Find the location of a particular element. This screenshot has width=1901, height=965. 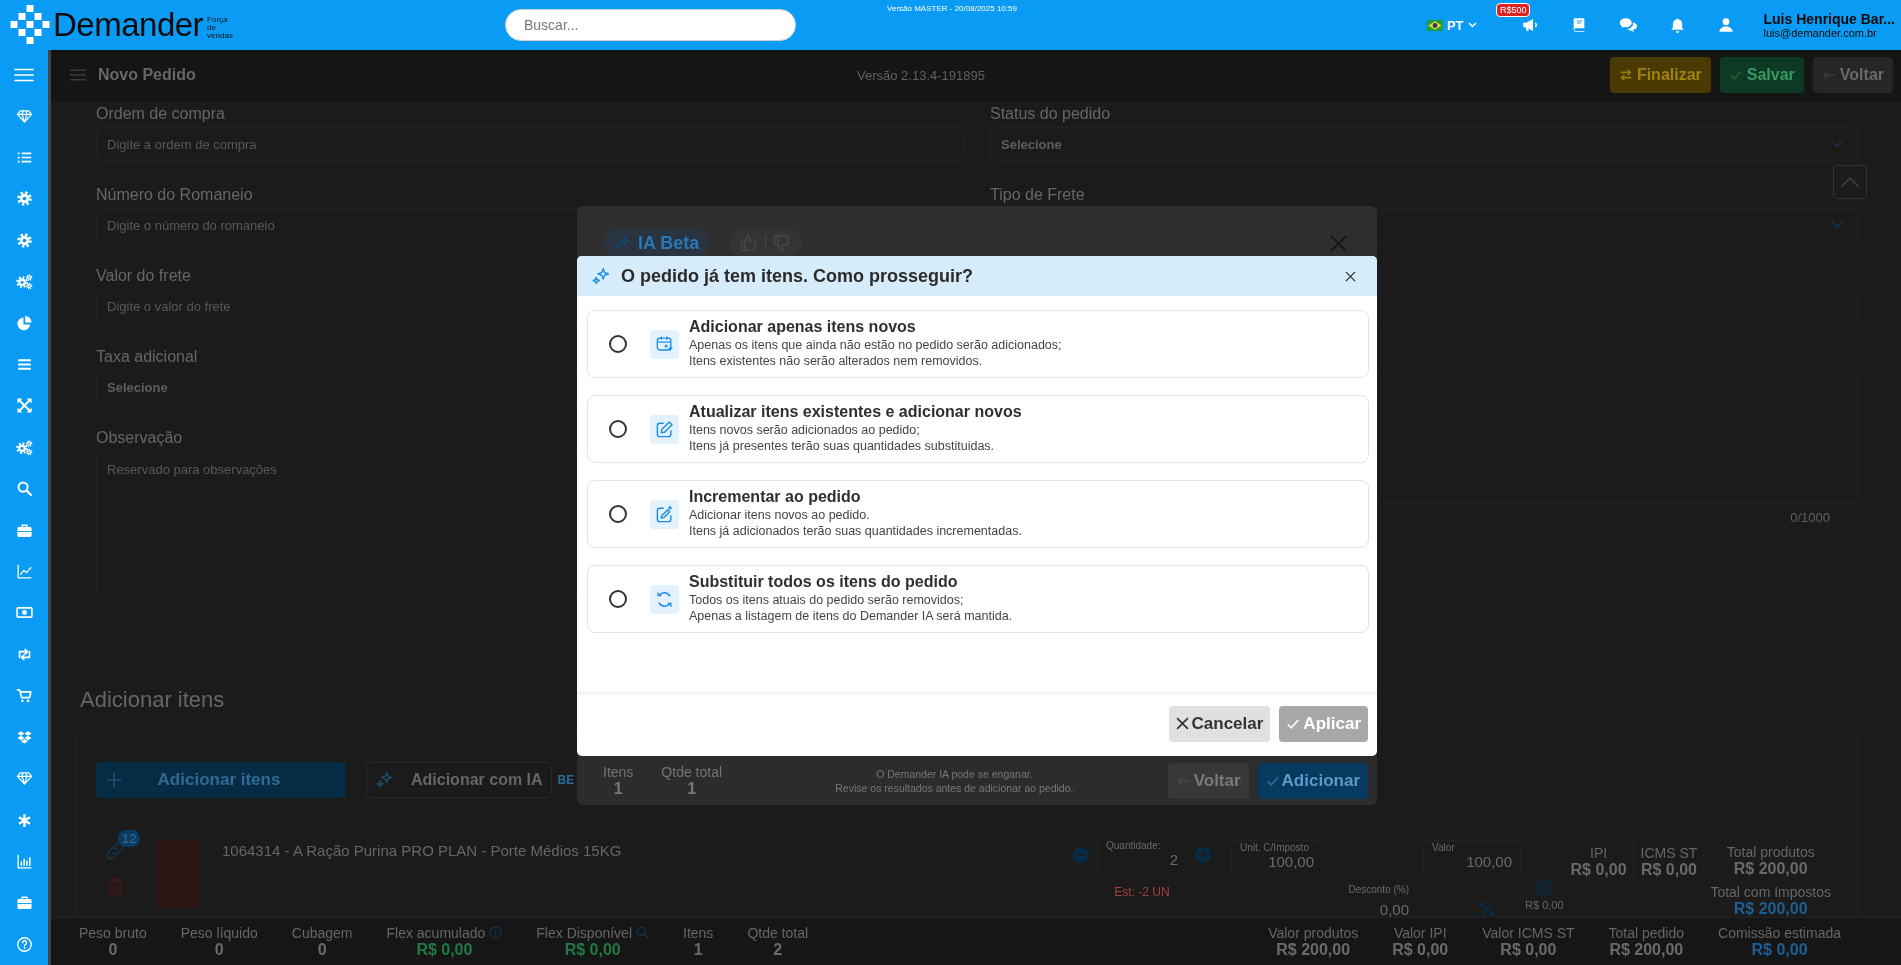

finish-button: Finalizar is located at coordinates (1660, 75).